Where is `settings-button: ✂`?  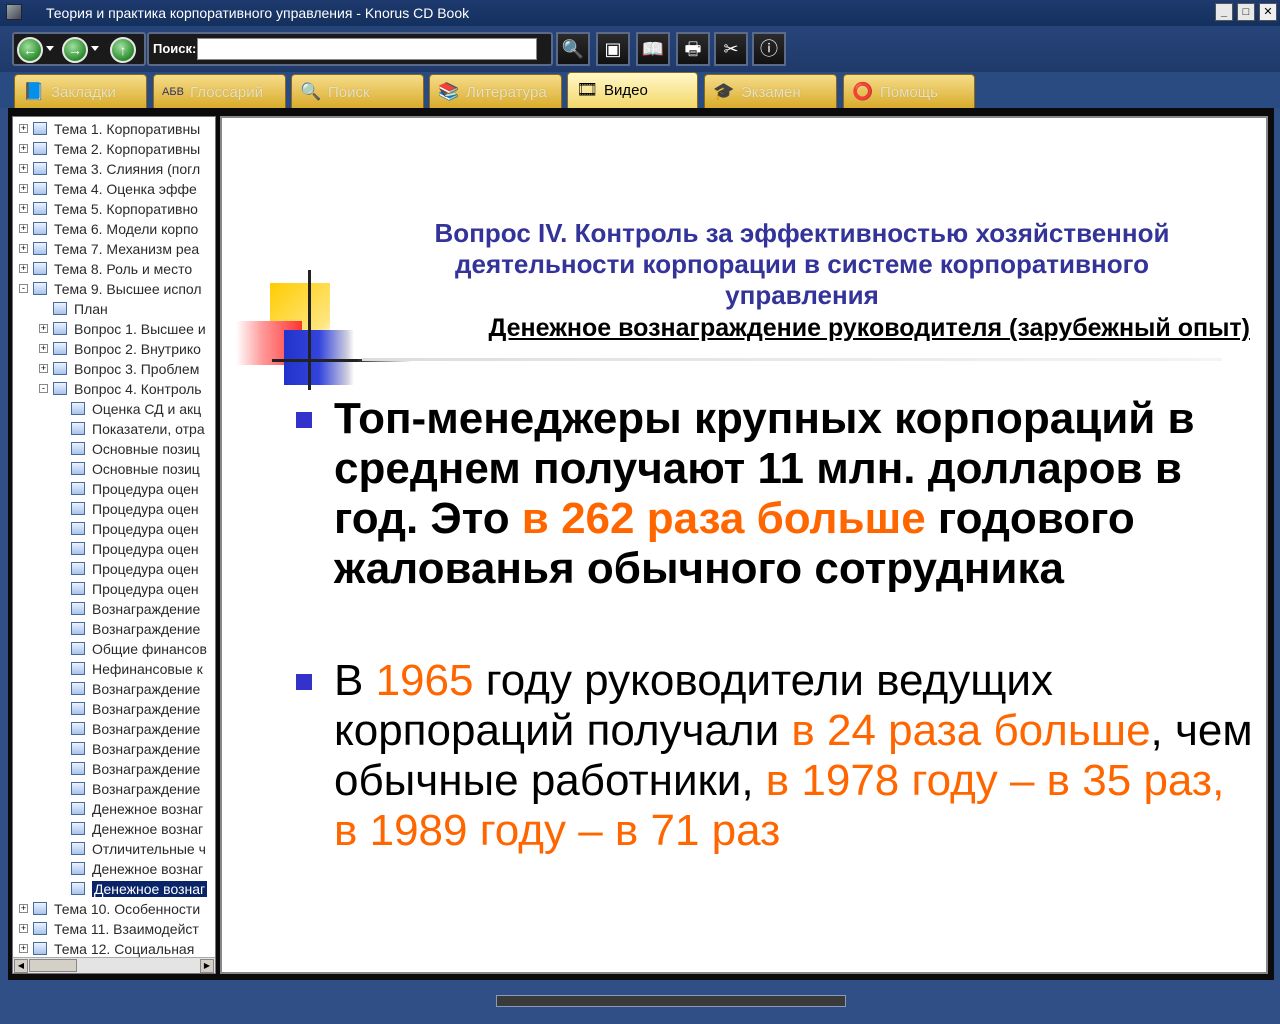 settings-button: ✂ is located at coordinates (731, 49).